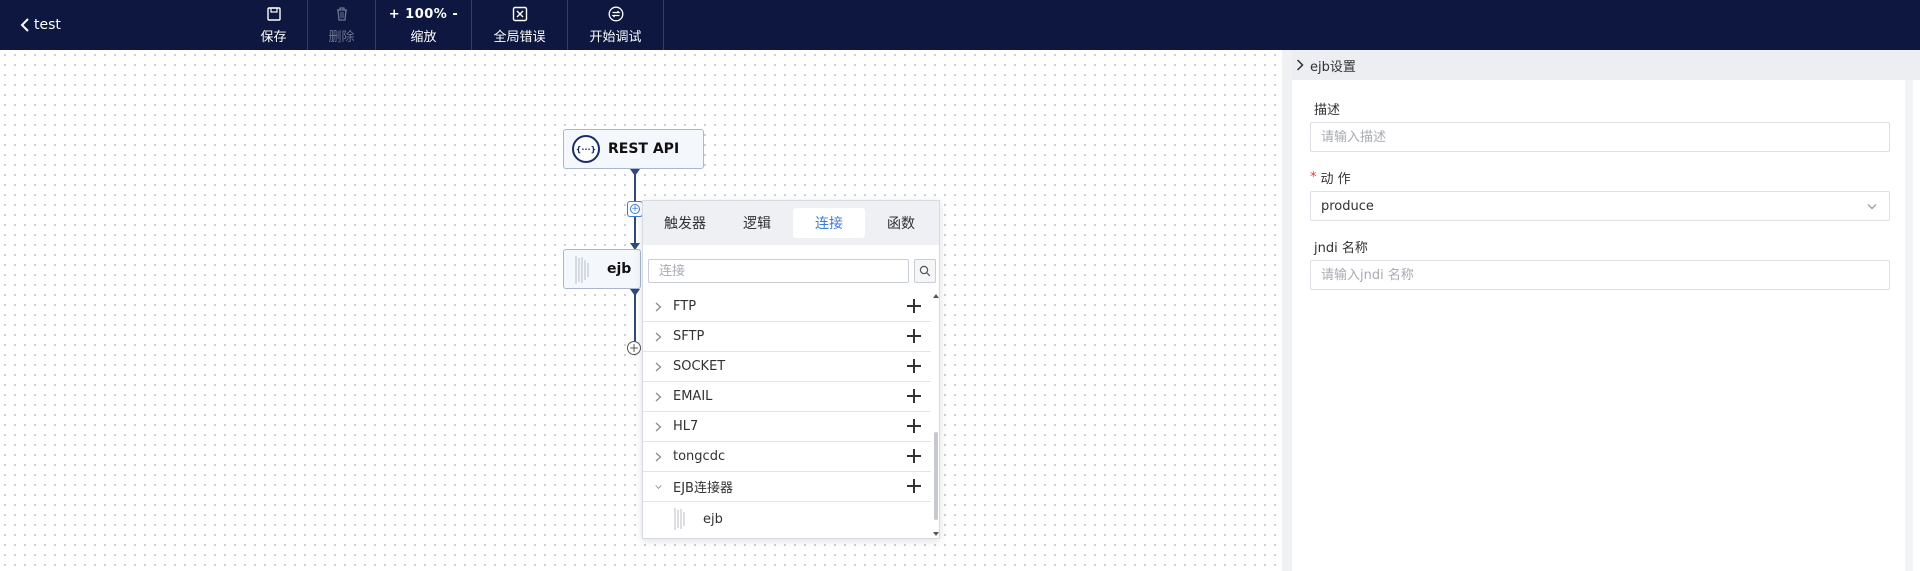 This screenshot has width=1920, height=571. I want to click on list-item-ftp: FTP, so click(787, 307).